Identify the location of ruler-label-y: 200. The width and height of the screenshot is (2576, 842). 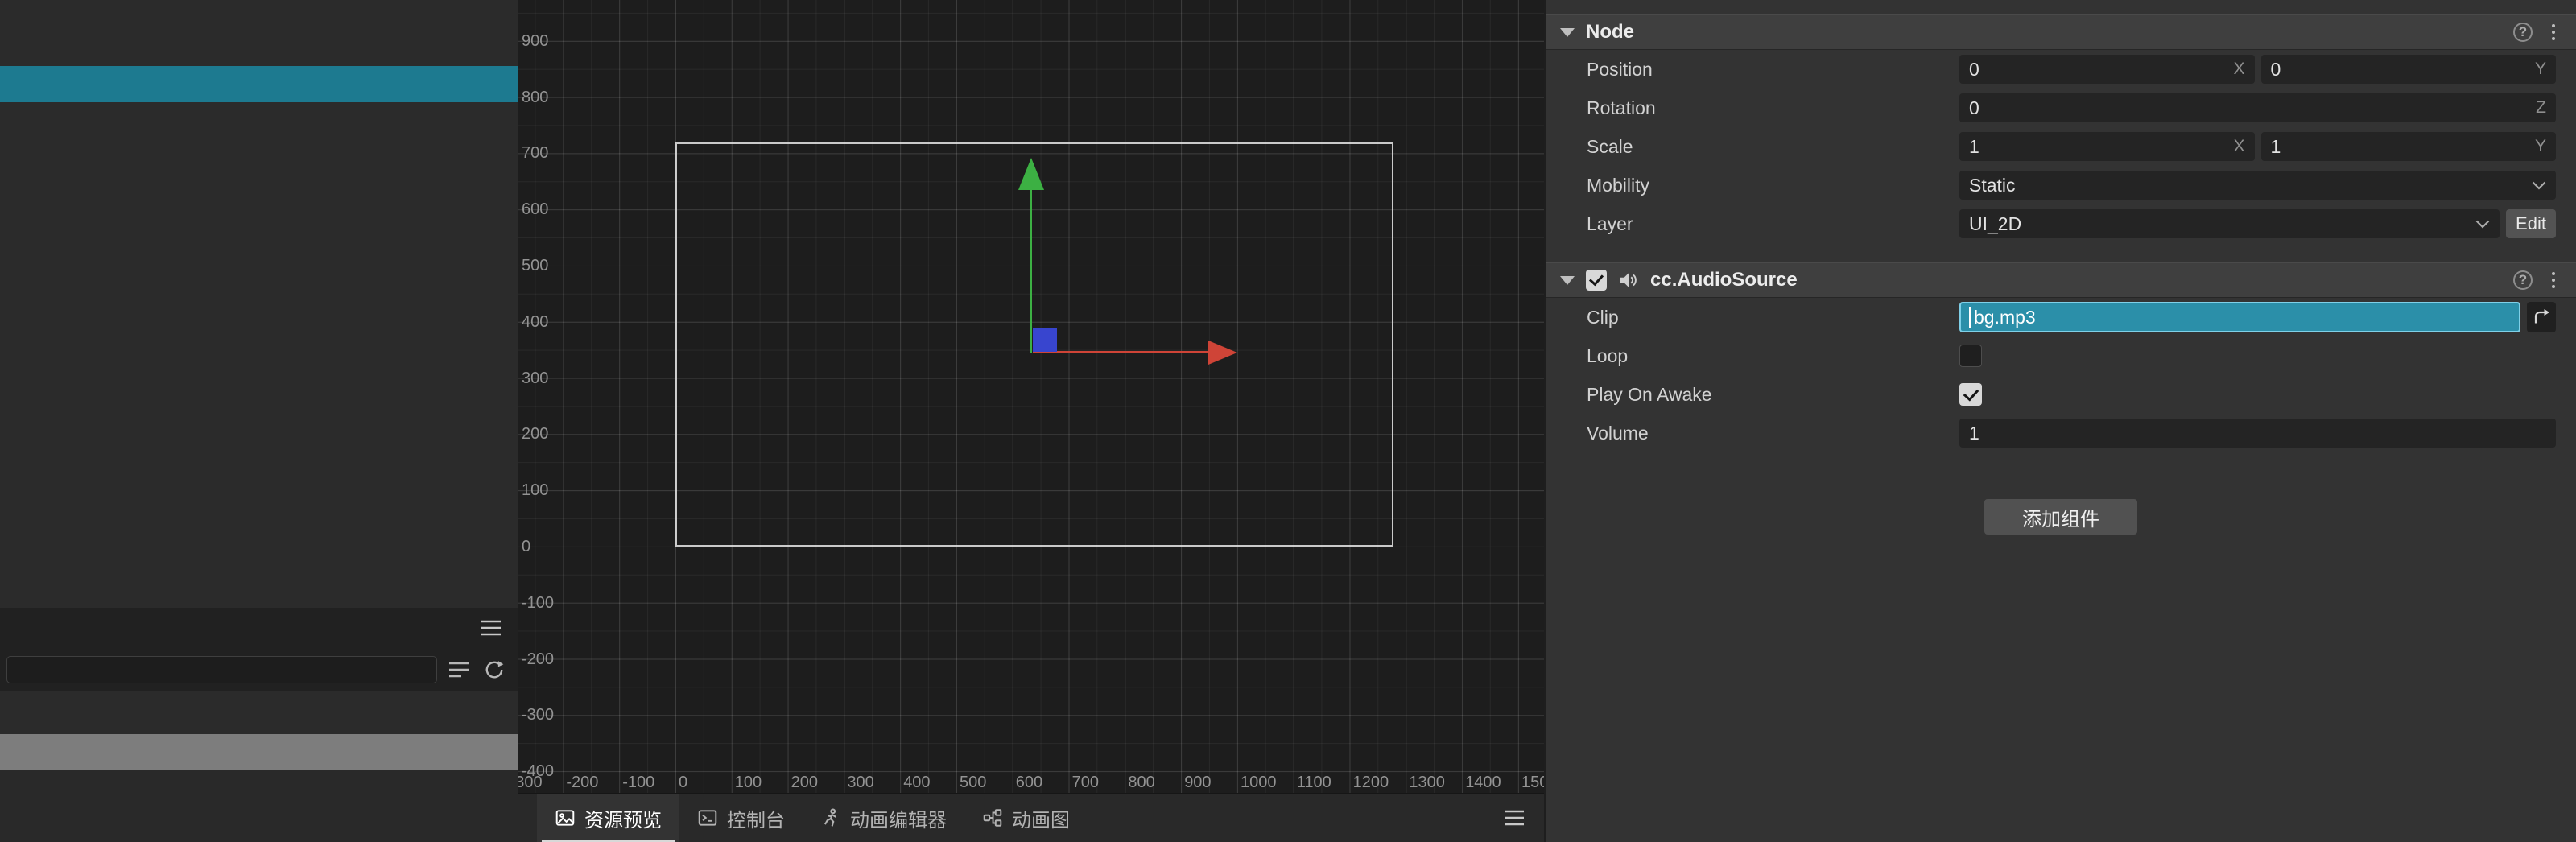
(535, 434).